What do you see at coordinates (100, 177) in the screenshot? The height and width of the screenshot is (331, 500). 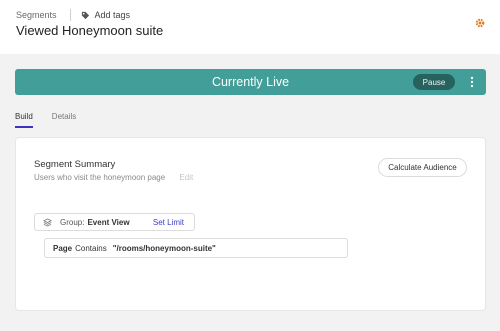 I see `segment-description: Users who visit the honeymoon page` at bounding box center [100, 177].